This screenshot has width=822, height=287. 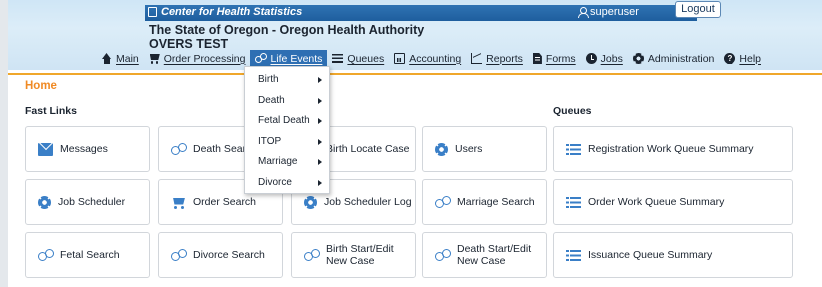 I want to click on tile-order-queue: Order Work Queue Summary, so click(x=673, y=202).